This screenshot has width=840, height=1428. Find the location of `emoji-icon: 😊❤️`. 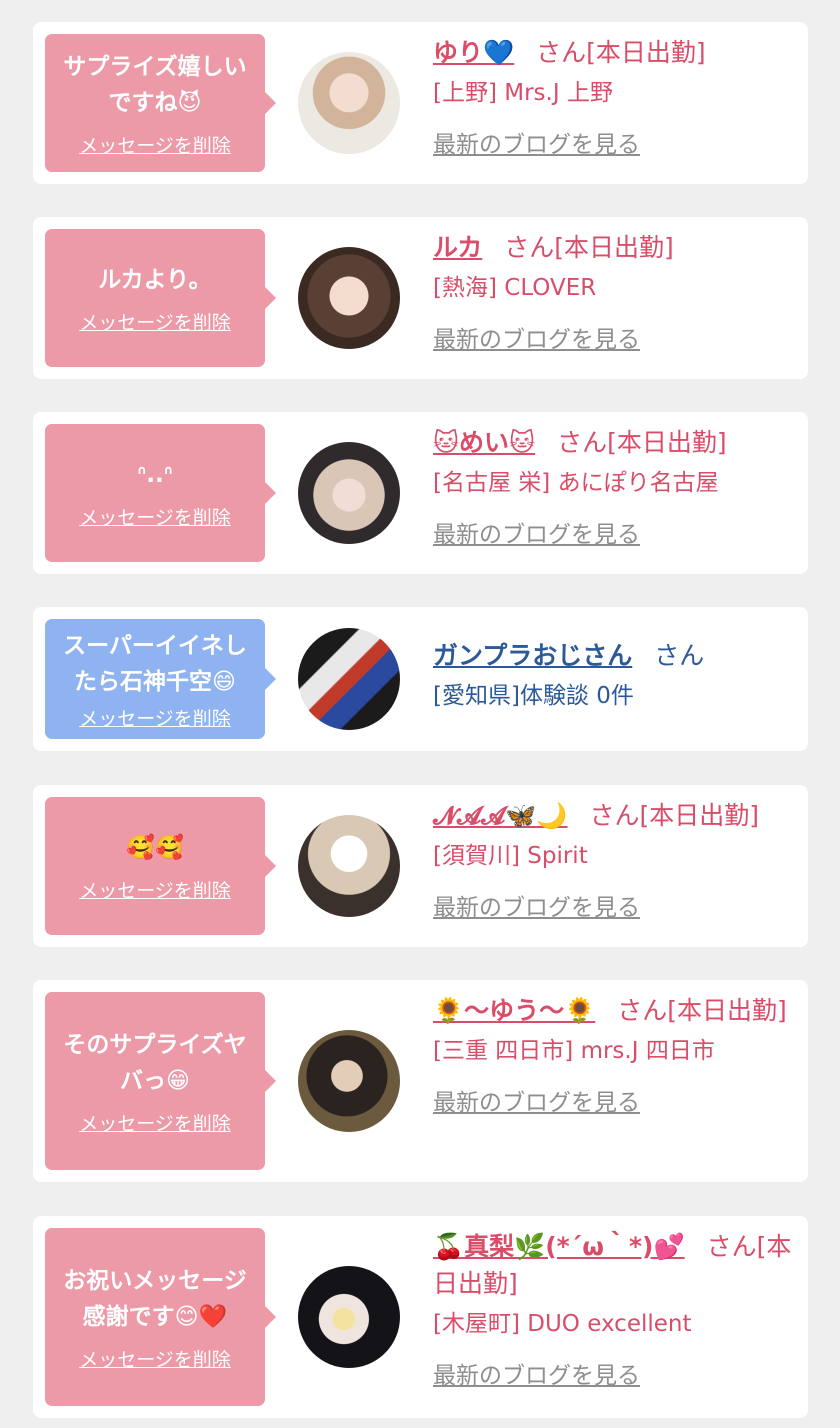

emoji-icon: 😊❤️ is located at coordinates (201, 1316).